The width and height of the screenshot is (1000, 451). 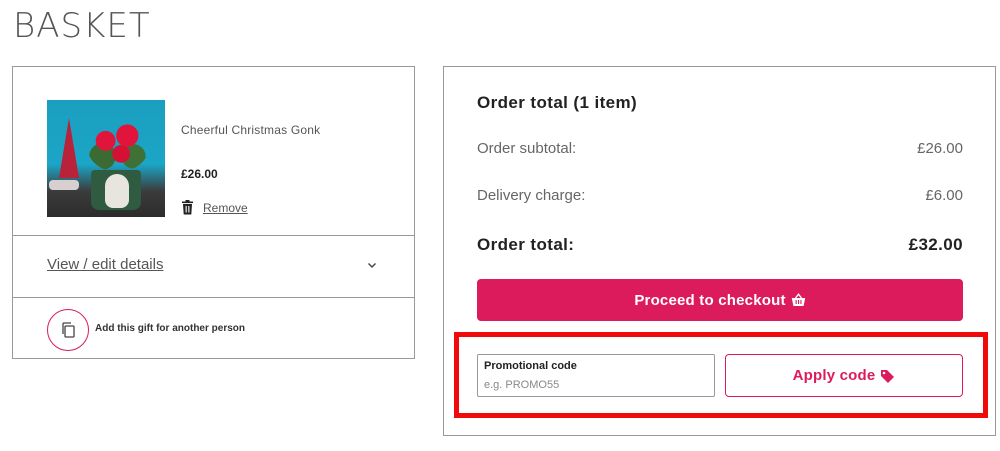 What do you see at coordinates (527, 148) in the screenshot?
I see `subtotal-label: Order subtotal:` at bounding box center [527, 148].